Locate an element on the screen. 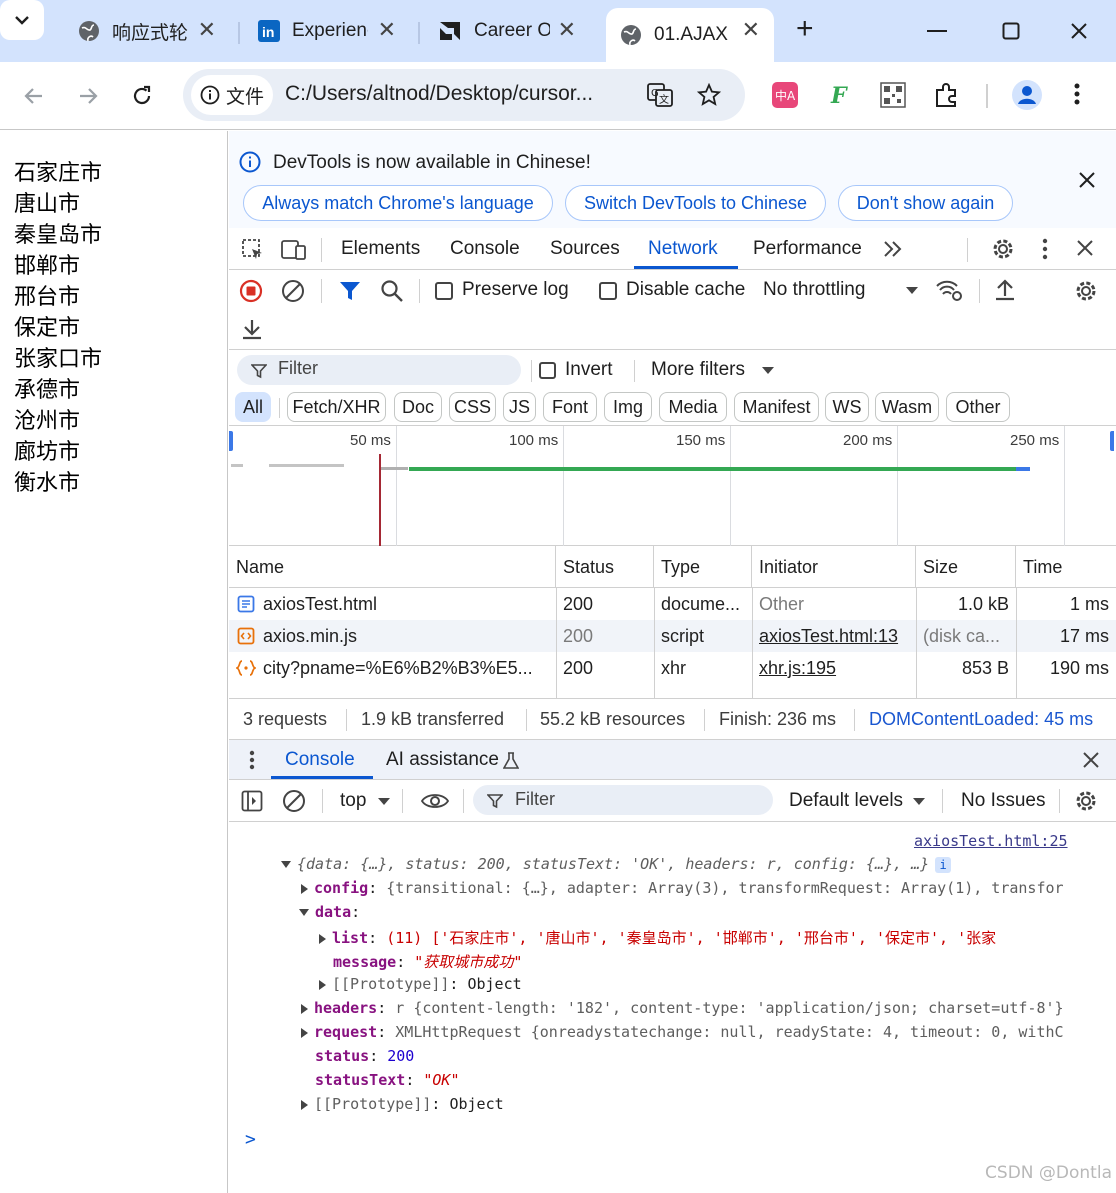 This screenshot has height=1193, width=1116. drawer-tab-console: Console is located at coordinates (320, 760).